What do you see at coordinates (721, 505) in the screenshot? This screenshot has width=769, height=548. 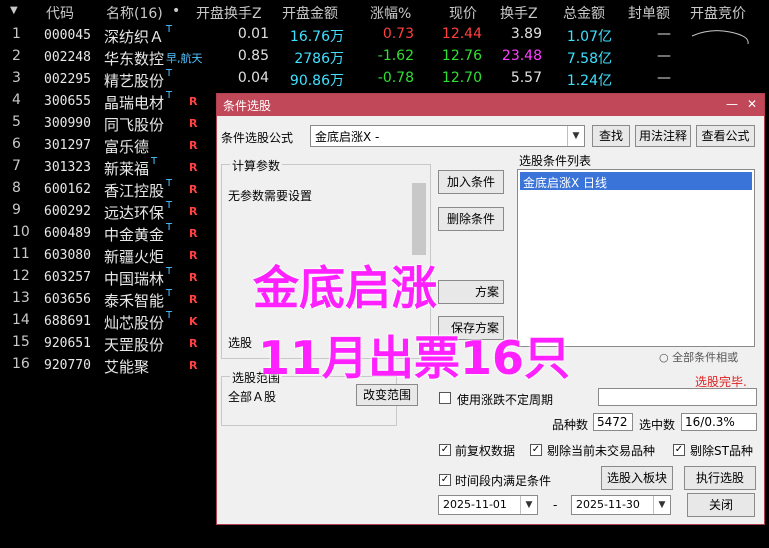 I see `close-button: 关闭` at bounding box center [721, 505].